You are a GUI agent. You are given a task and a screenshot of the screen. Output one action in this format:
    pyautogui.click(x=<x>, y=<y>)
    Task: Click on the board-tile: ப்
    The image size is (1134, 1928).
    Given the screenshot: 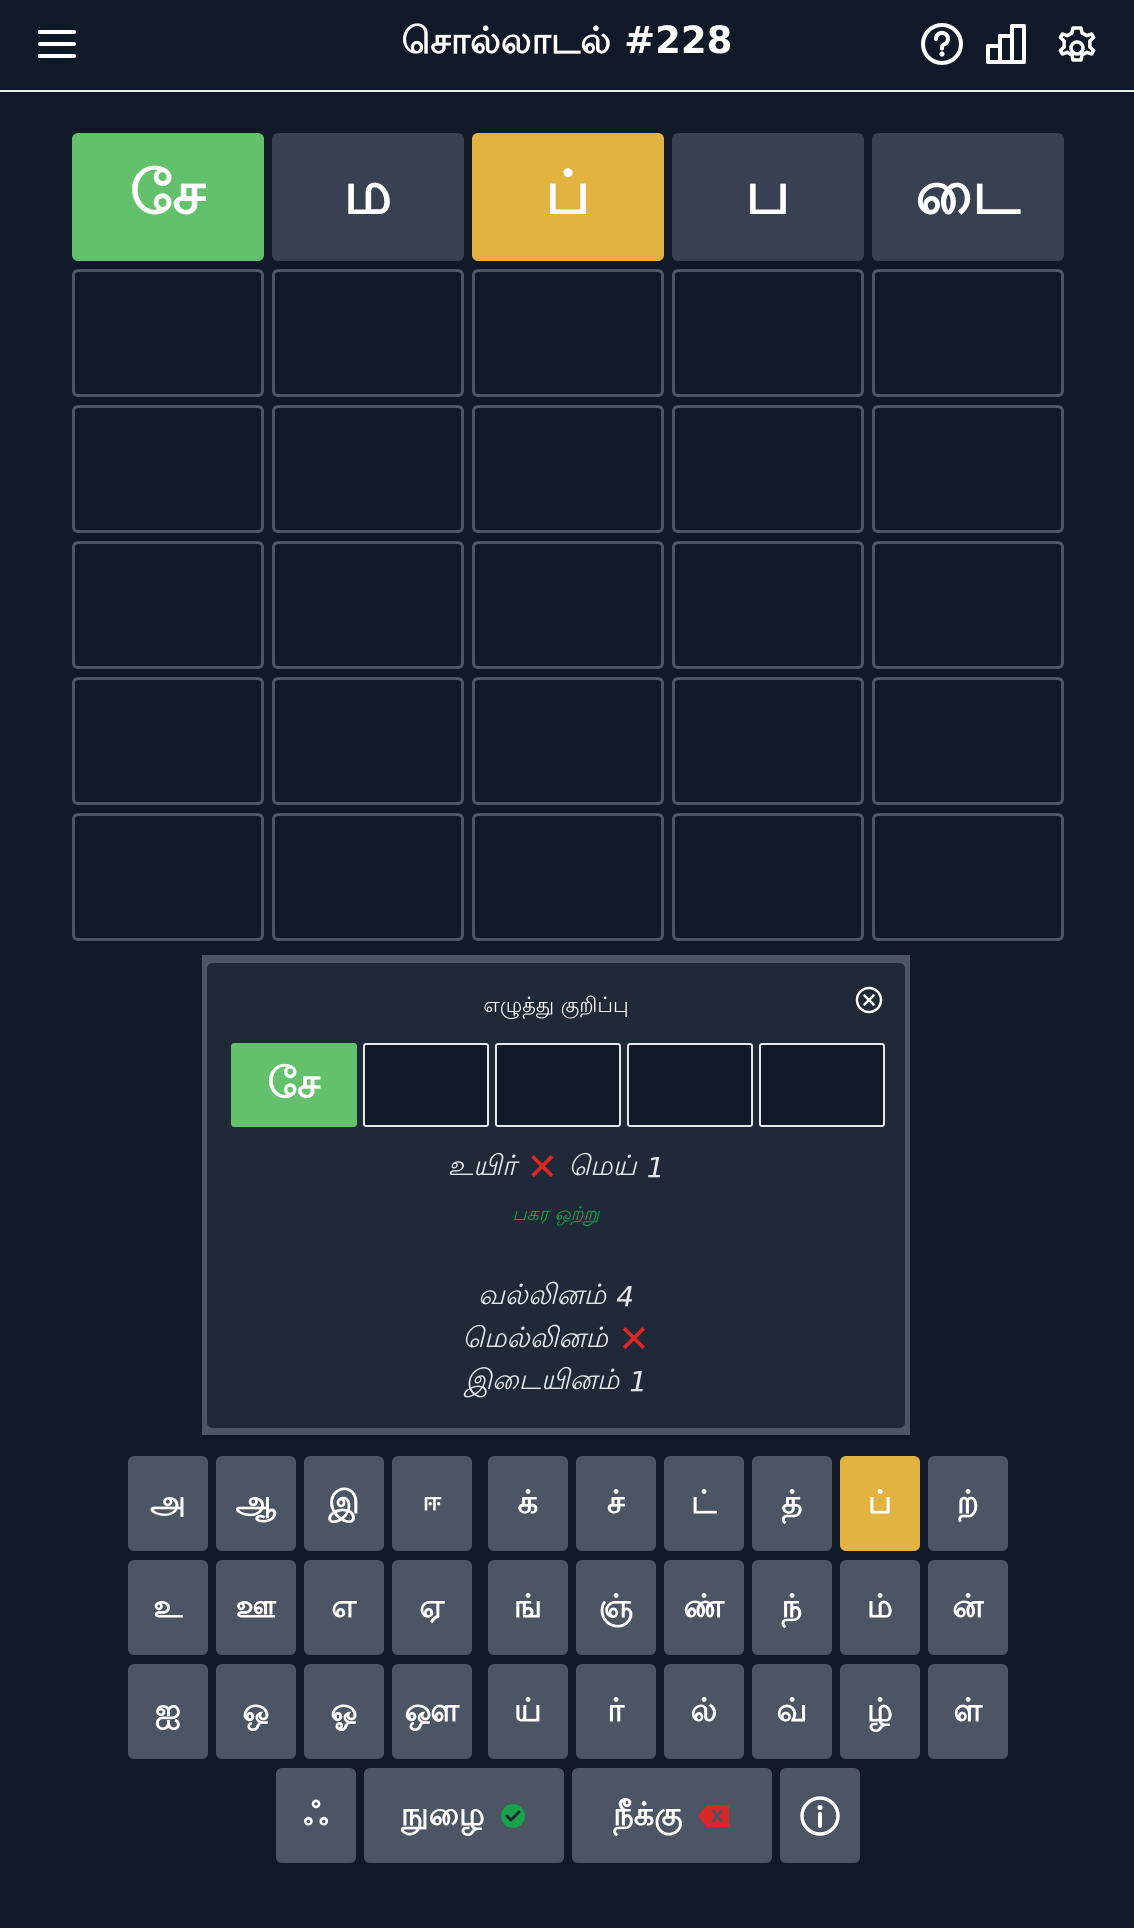 What is the action you would take?
    pyautogui.click(x=568, y=197)
    